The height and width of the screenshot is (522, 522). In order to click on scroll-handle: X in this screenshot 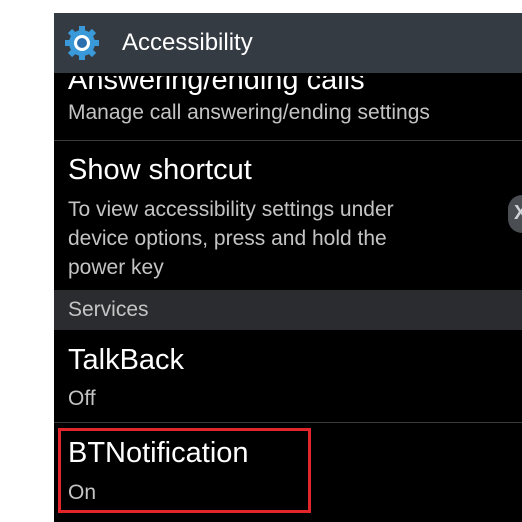, I will do `click(515, 214)`.